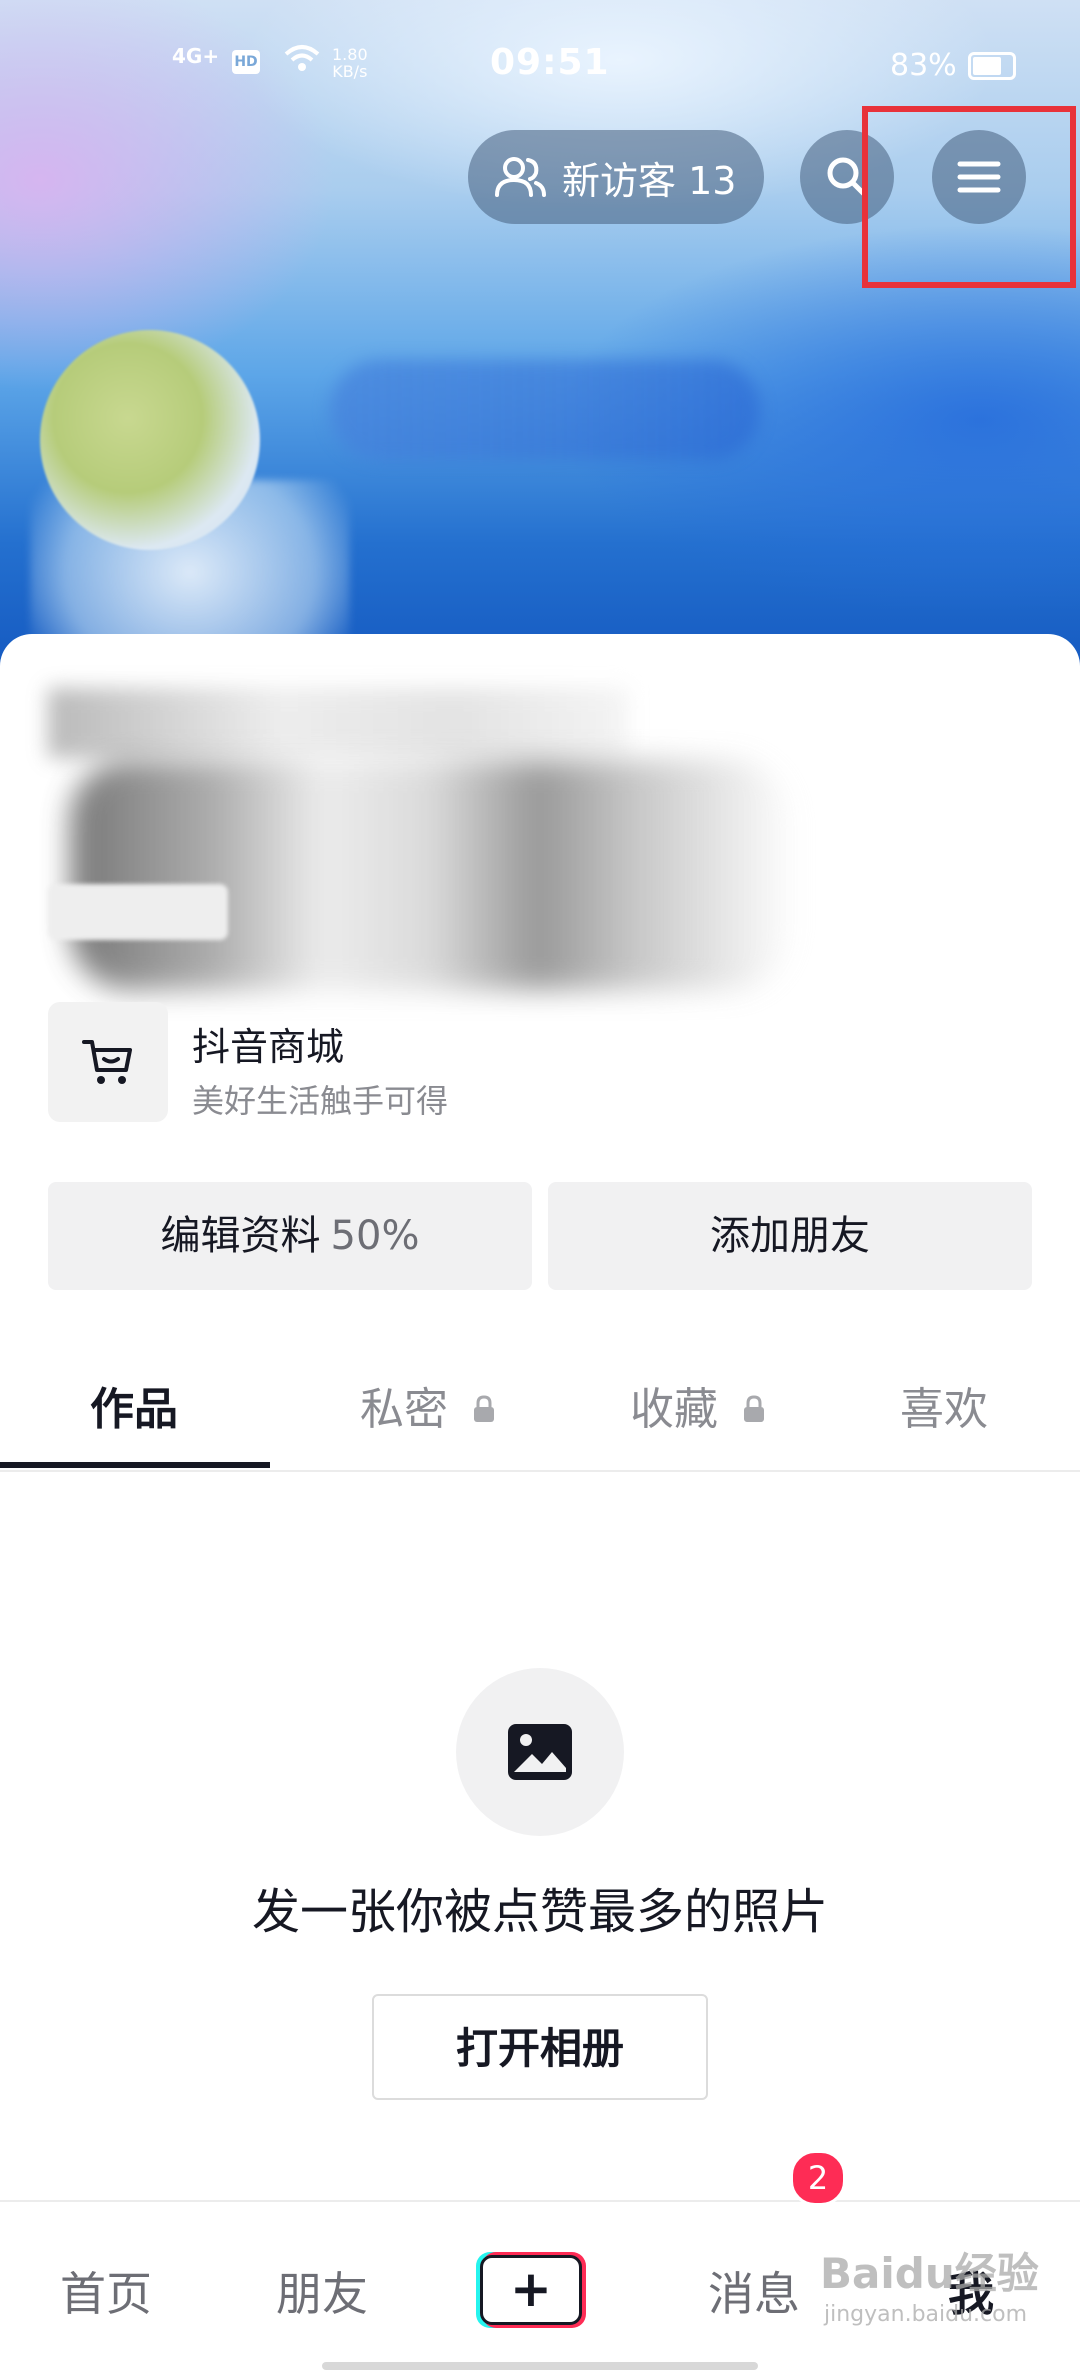  I want to click on active-tab-indicator, so click(135, 1465).